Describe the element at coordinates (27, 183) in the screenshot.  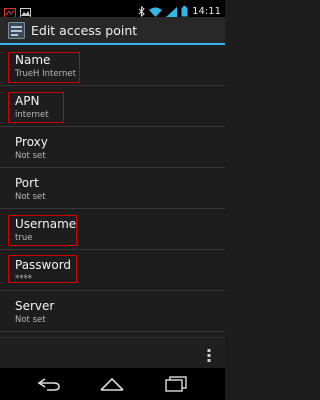
I see `field-title: Port` at that location.